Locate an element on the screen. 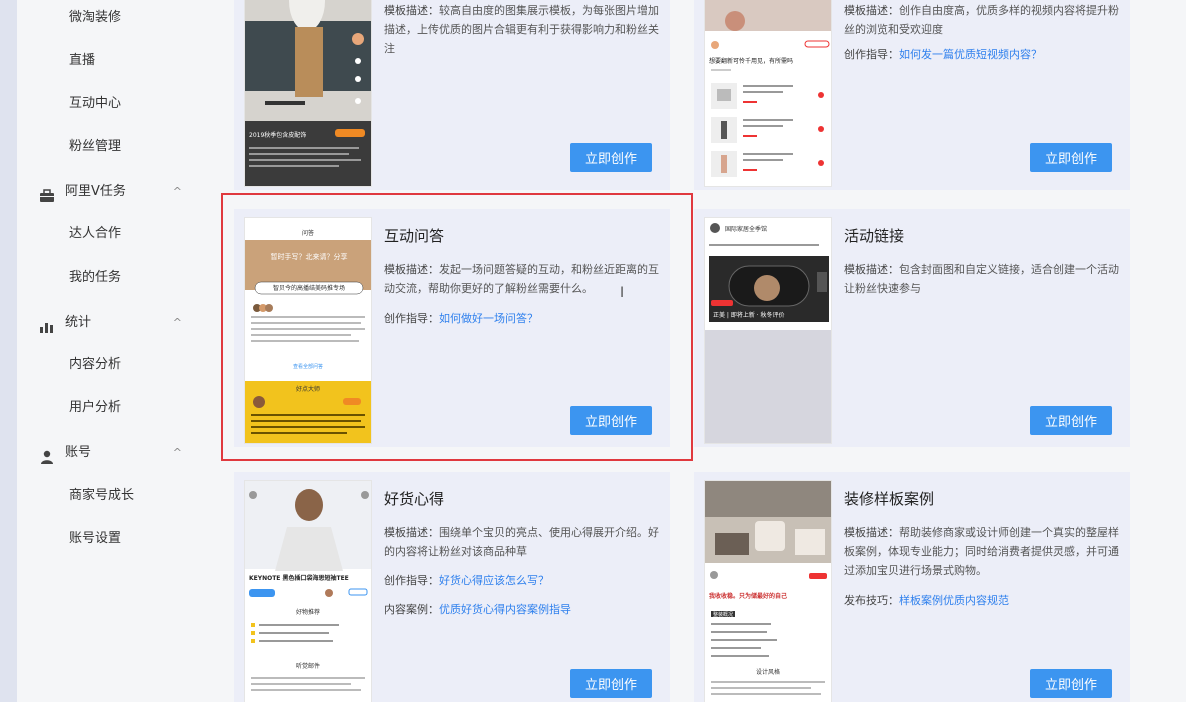 The image size is (1186, 702). thumbnail-banner-subtext: 智贝今的高播结美码推专场 is located at coordinates (308, 288).